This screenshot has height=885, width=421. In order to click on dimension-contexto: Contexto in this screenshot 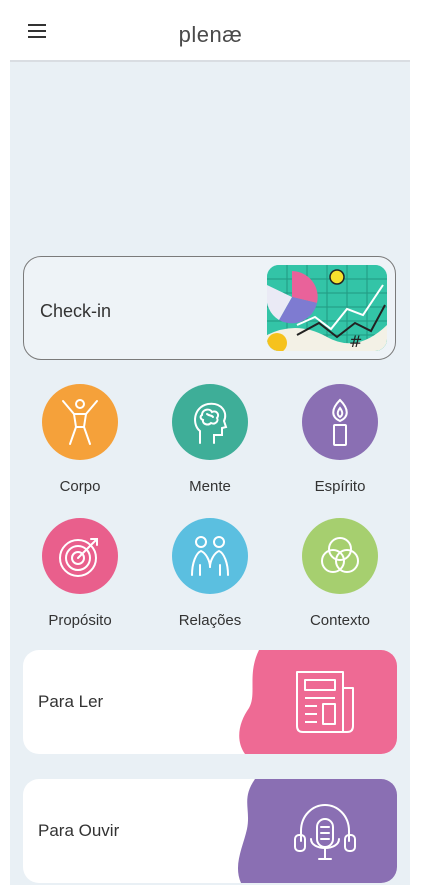, I will do `click(340, 573)`.